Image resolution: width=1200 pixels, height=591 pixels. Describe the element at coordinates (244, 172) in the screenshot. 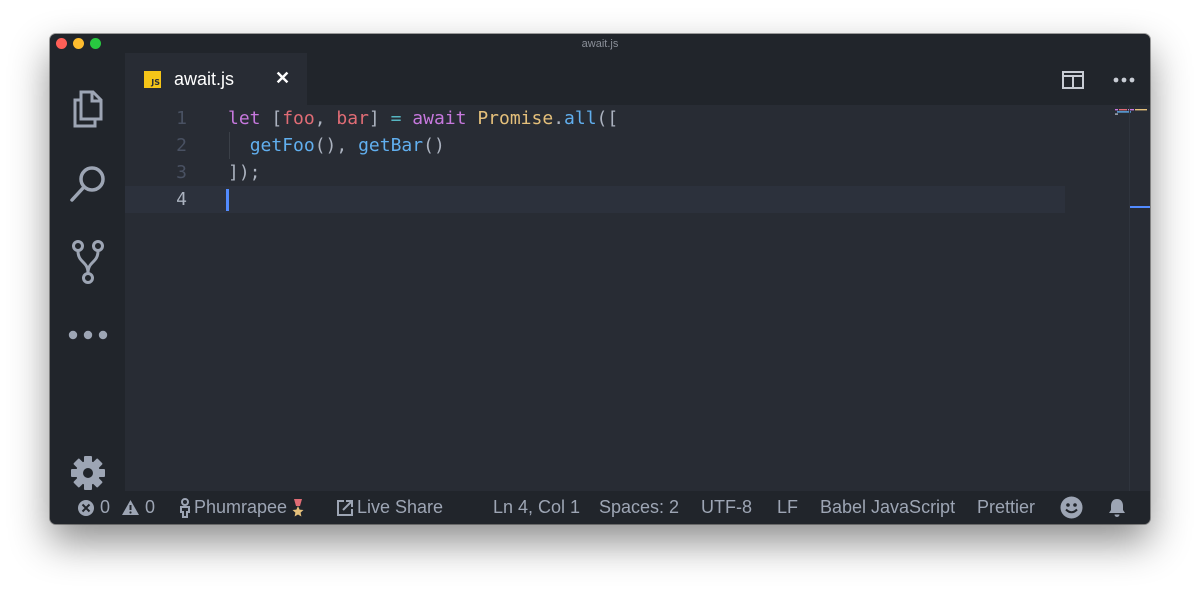

I see `code-text: ]);` at that location.